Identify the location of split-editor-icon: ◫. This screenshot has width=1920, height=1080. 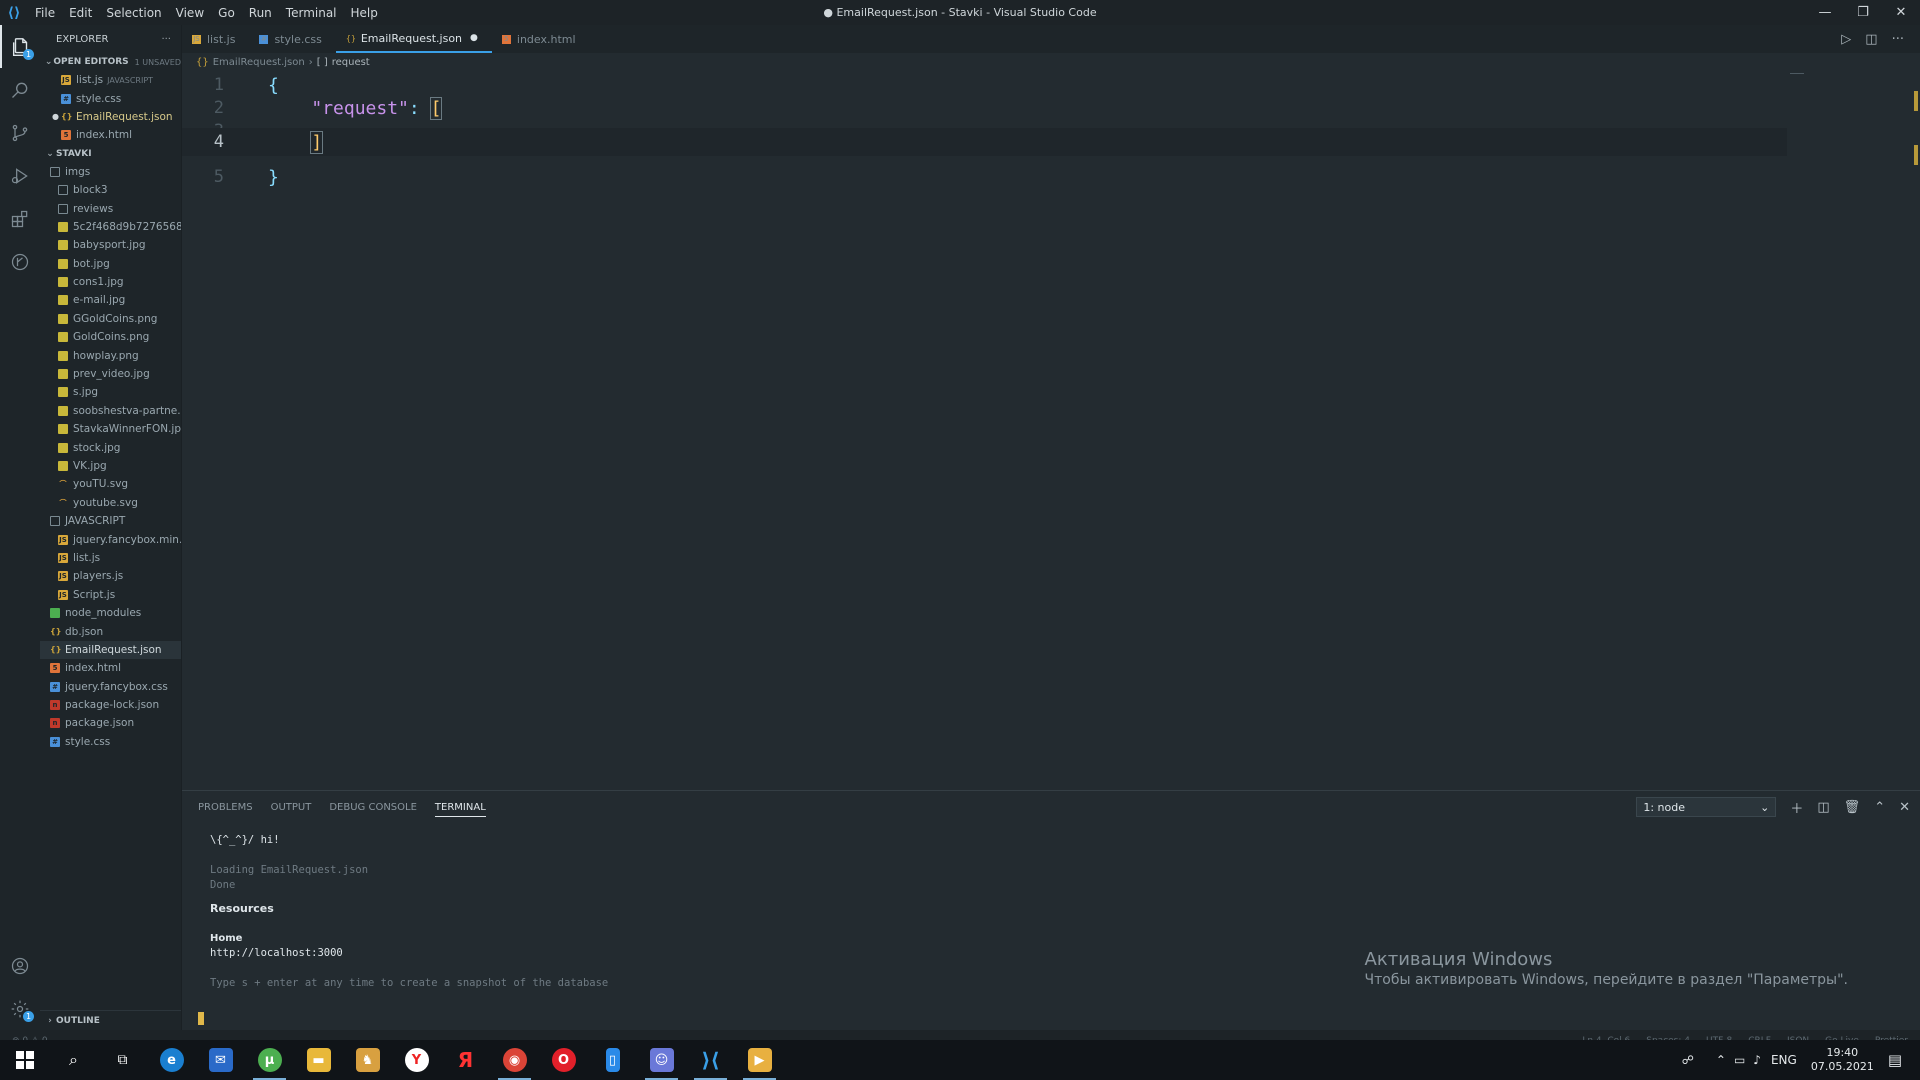
(1871, 39).